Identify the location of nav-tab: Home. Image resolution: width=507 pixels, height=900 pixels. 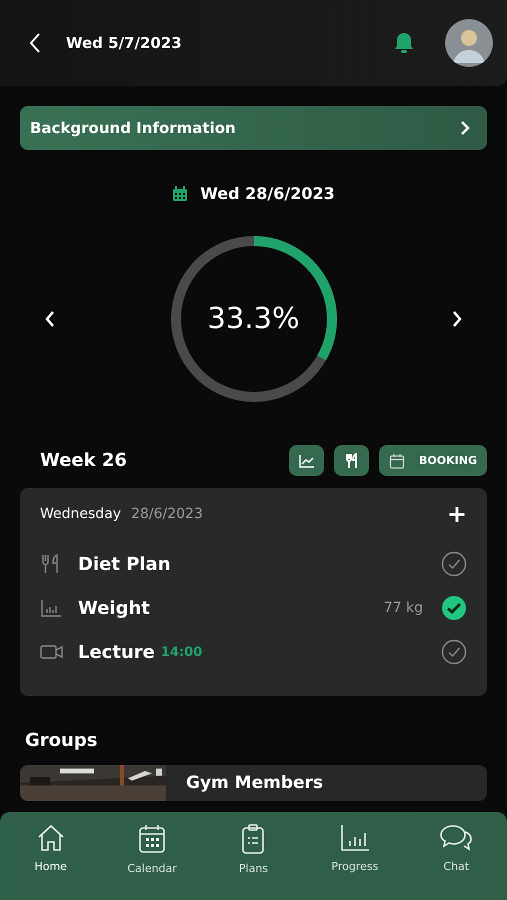
(51, 848).